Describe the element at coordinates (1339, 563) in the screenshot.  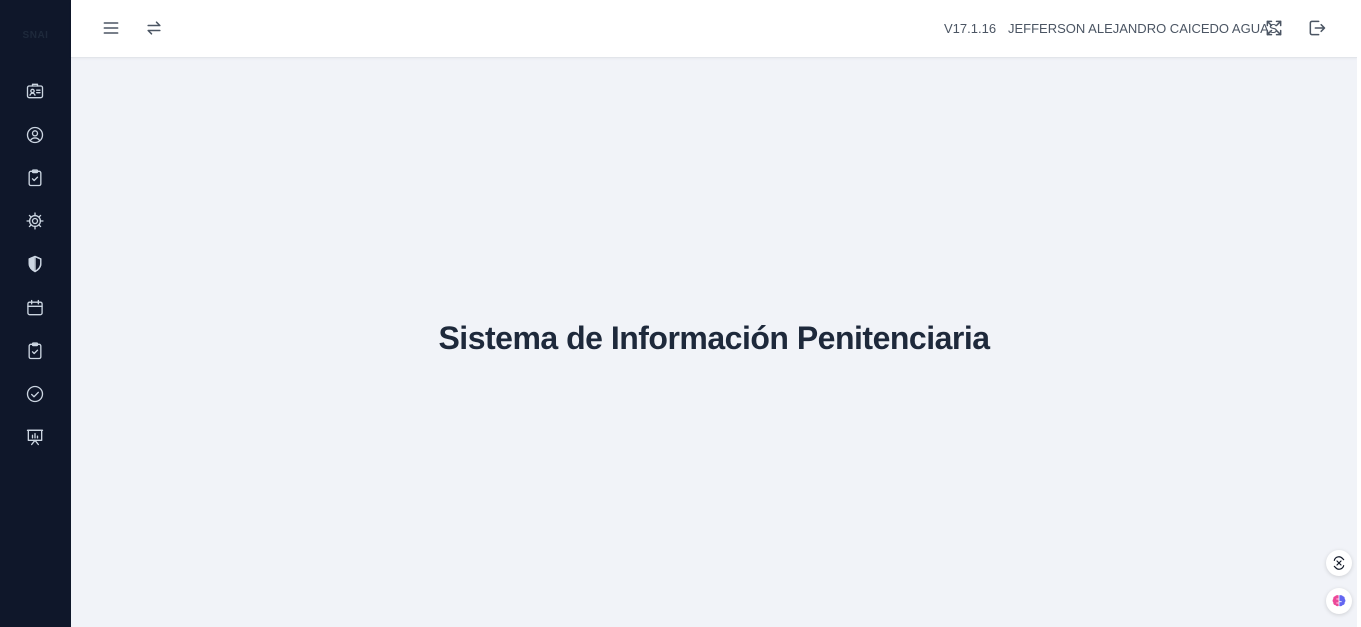
I see `translate-icon` at that location.